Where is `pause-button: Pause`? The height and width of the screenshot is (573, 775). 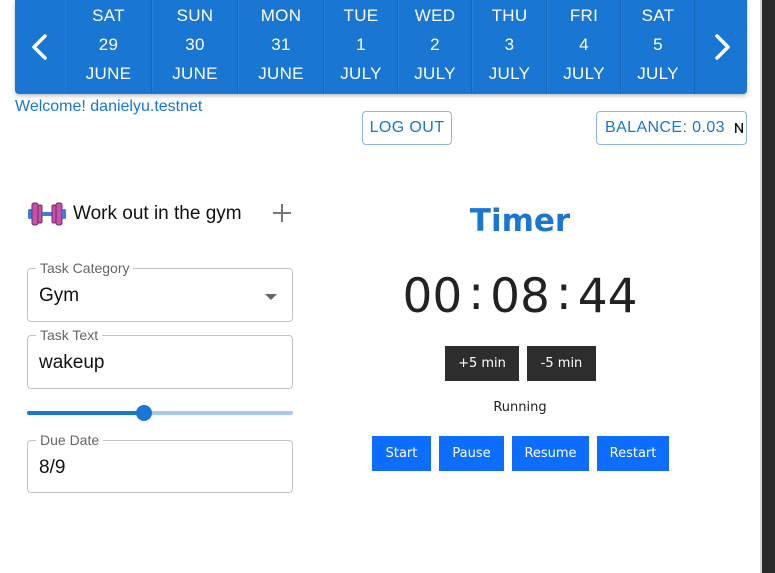 pause-button: Pause is located at coordinates (471, 453).